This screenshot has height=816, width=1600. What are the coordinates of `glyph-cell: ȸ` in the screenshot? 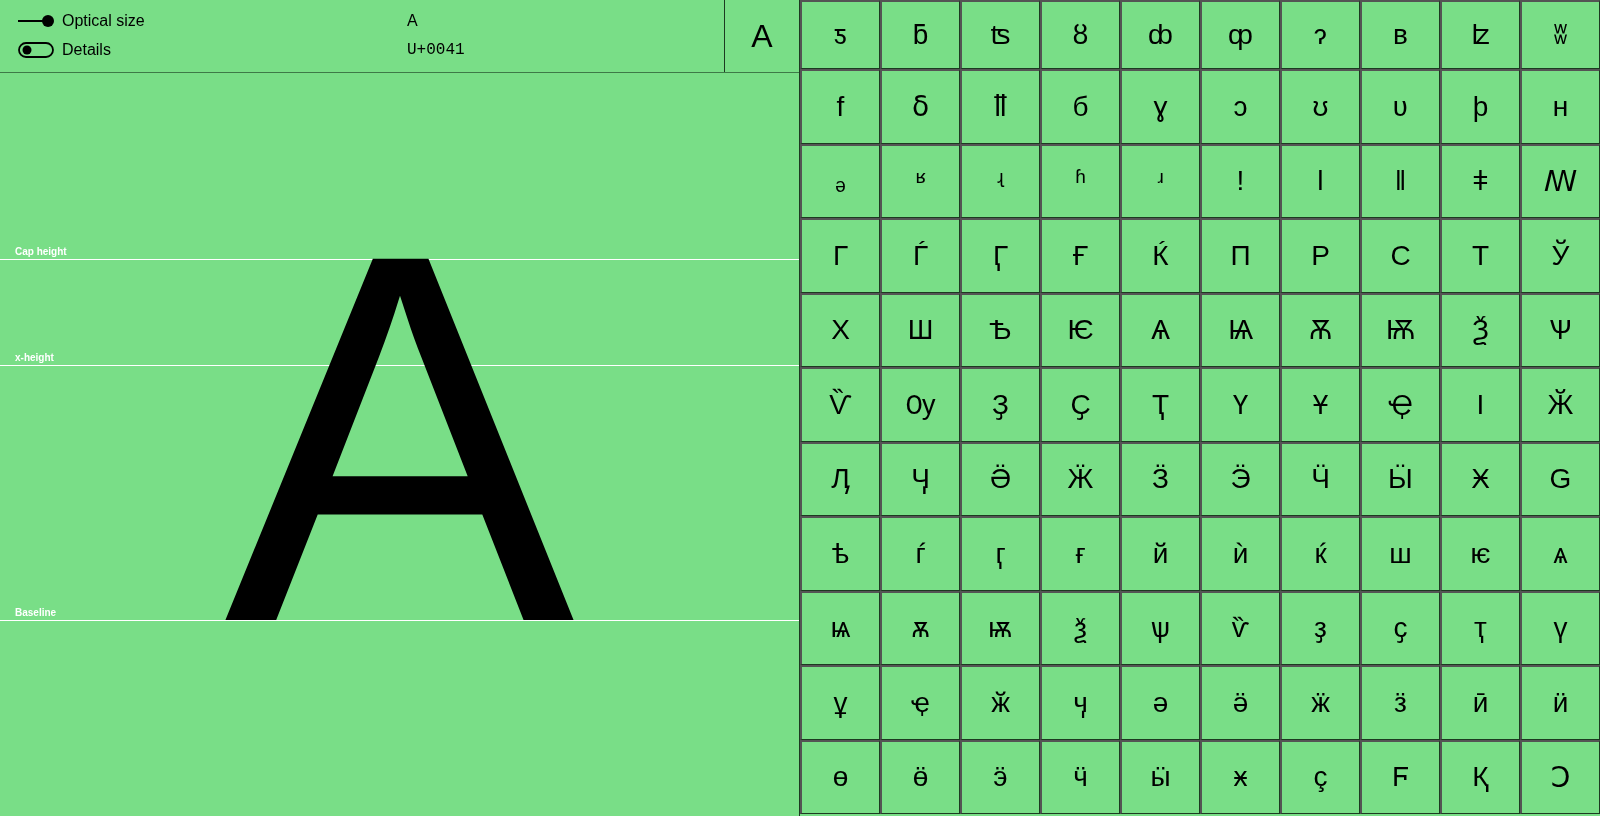 It's located at (1160, 34).